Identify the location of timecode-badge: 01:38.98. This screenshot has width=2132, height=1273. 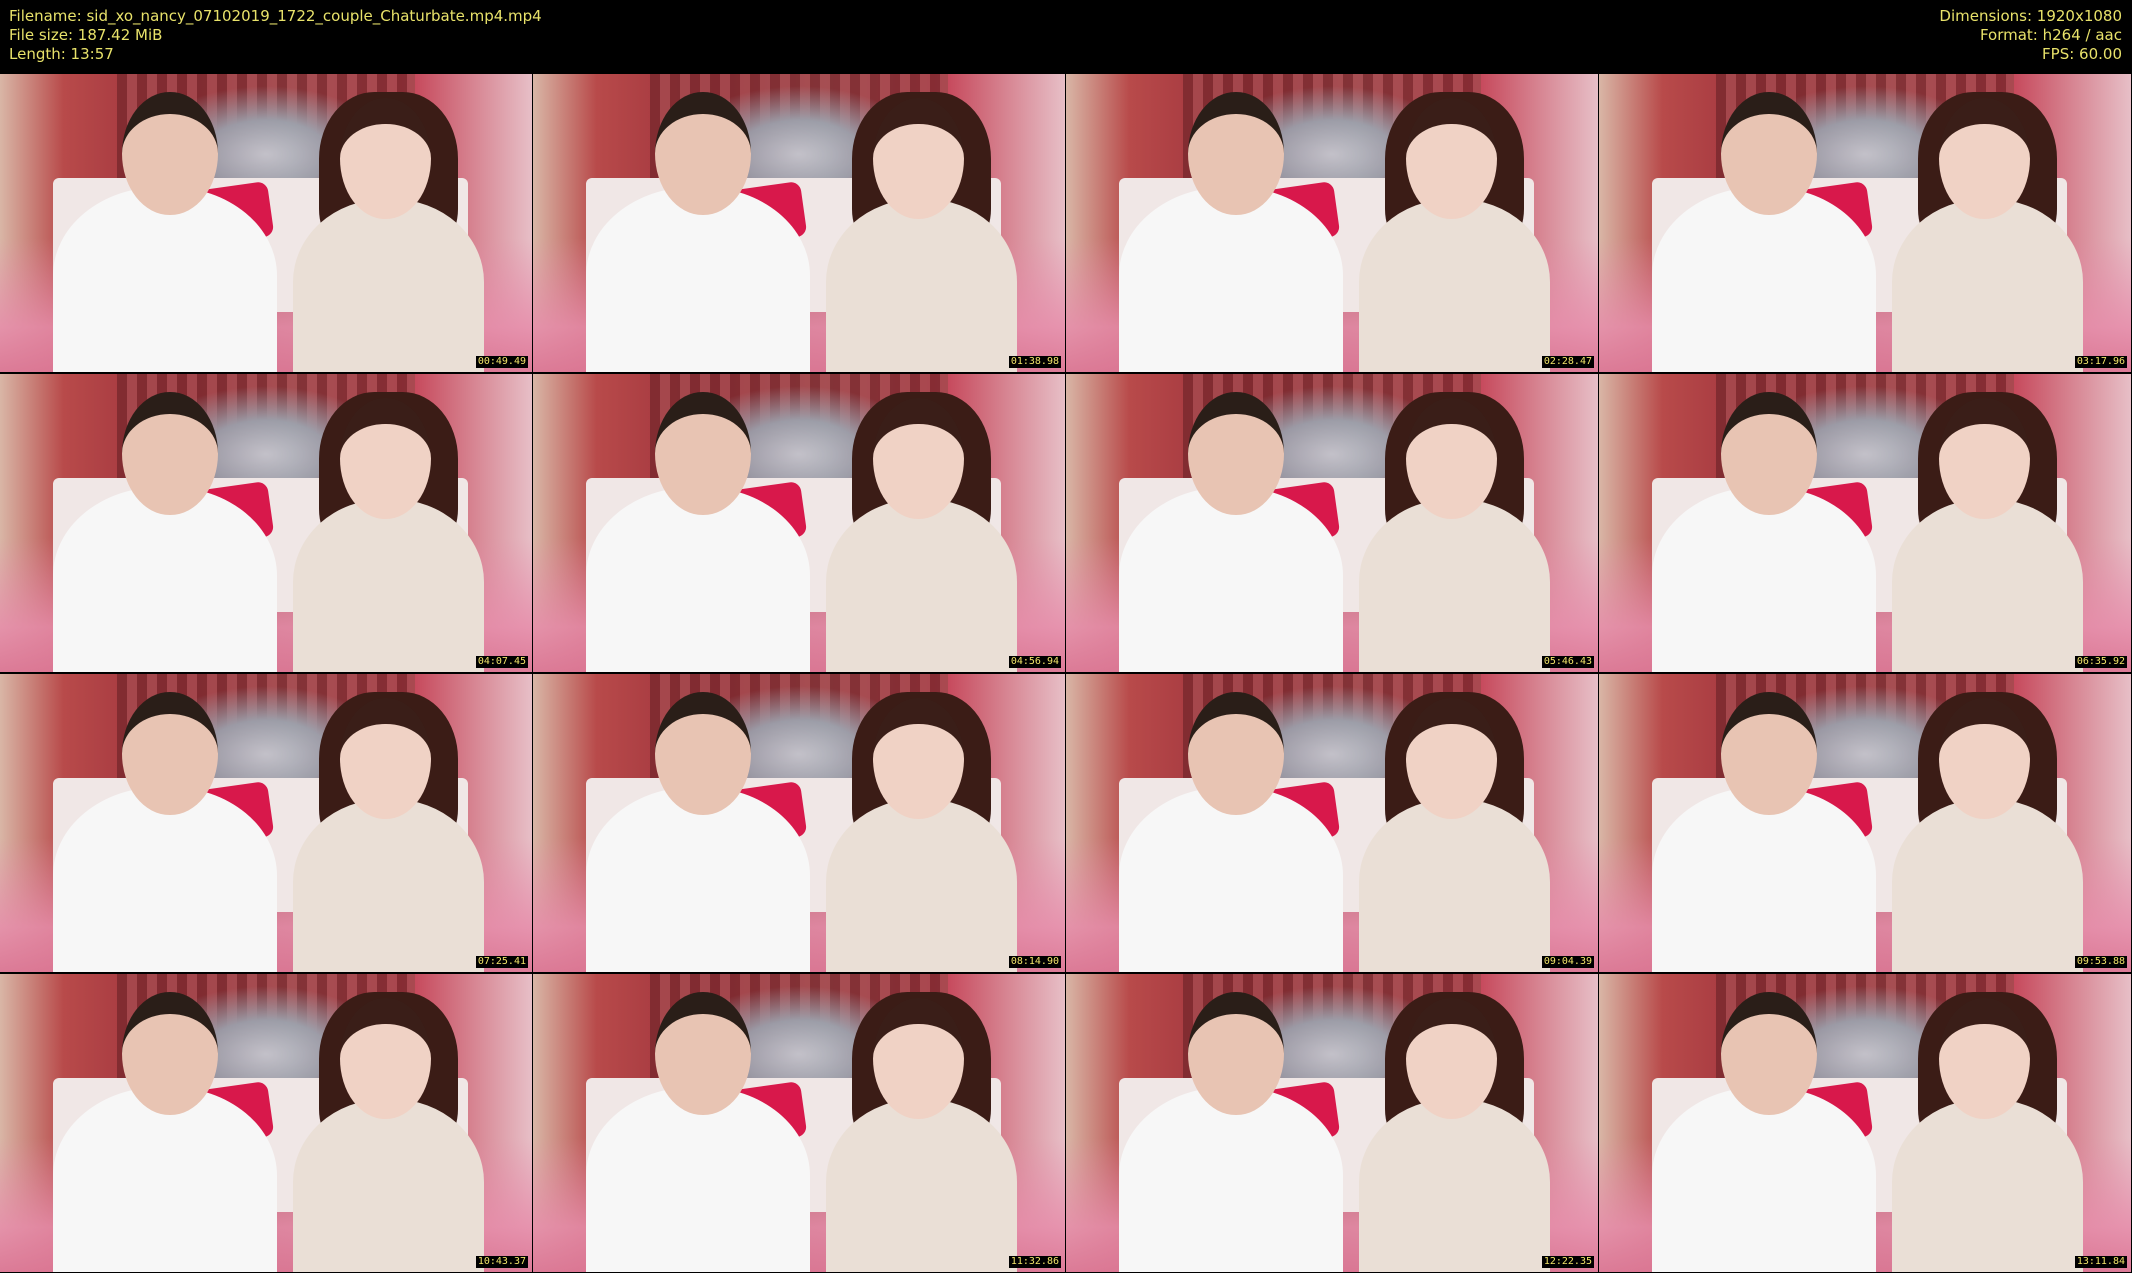
(1034, 362).